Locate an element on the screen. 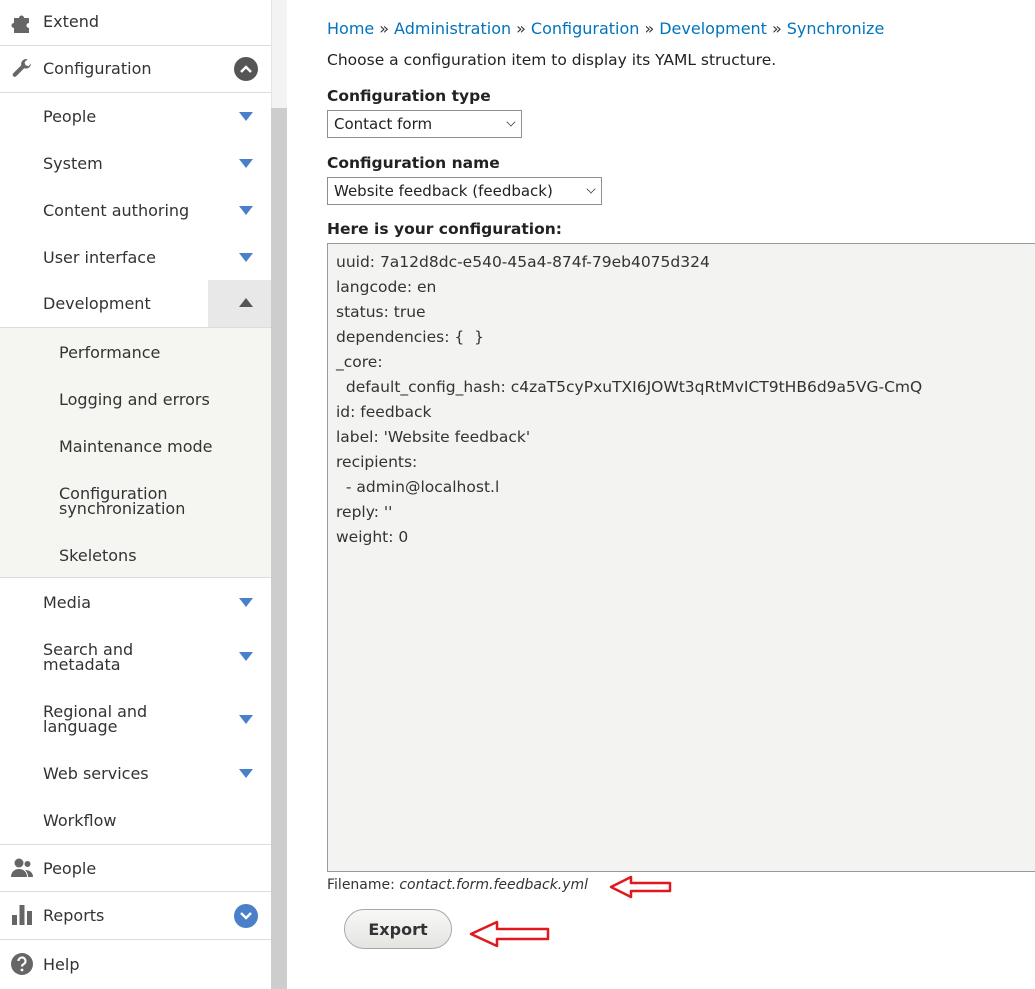 The height and width of the screenshot is (989, 1035). config-type-value: Contact form is located at coordinates (383, 124).